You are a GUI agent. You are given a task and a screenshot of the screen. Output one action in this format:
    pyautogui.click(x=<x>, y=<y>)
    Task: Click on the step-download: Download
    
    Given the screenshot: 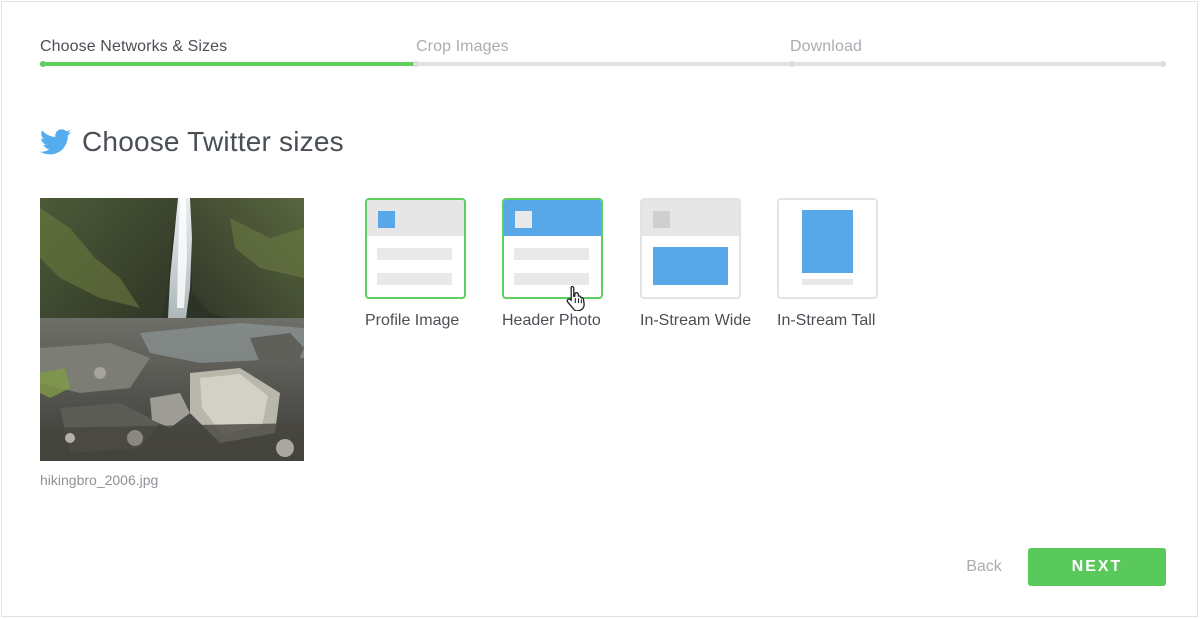 What is the action you would take?
    pyautogui.click(x=826, y=47)
    